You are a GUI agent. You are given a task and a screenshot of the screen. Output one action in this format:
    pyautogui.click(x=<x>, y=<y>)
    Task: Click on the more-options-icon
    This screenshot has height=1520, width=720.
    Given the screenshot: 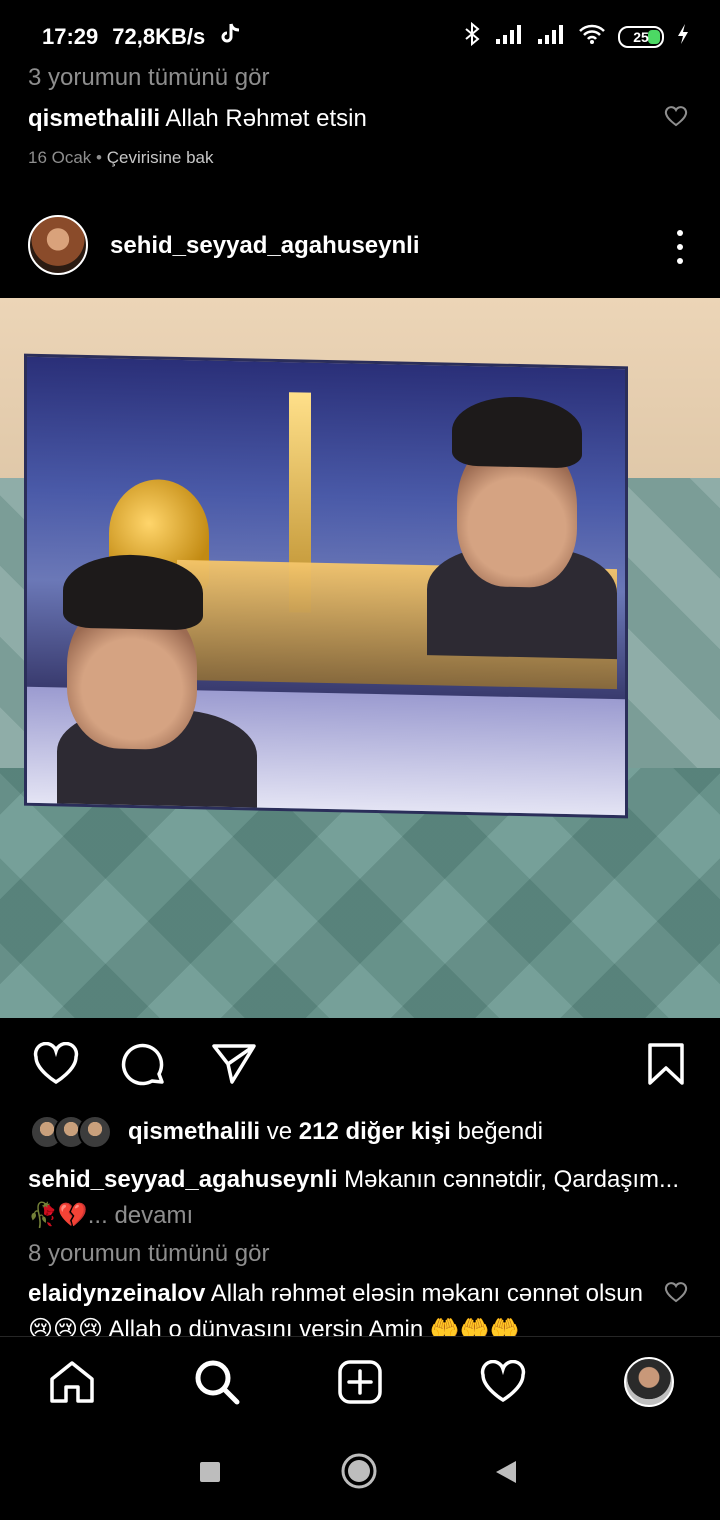 What is the action you would take?
    pyautogui.click(x=680, y=247)
    